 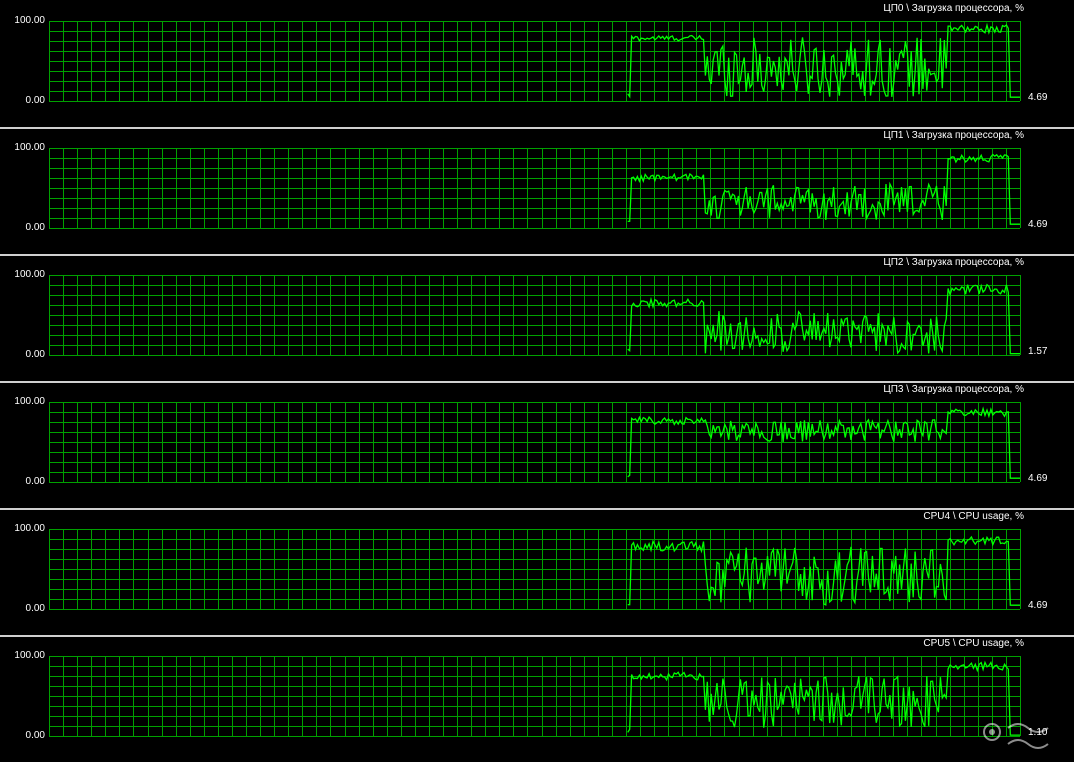 I want to click on chart-title: ЦП2 \ Загрузка процессора, %, so click(x=953, y=262).